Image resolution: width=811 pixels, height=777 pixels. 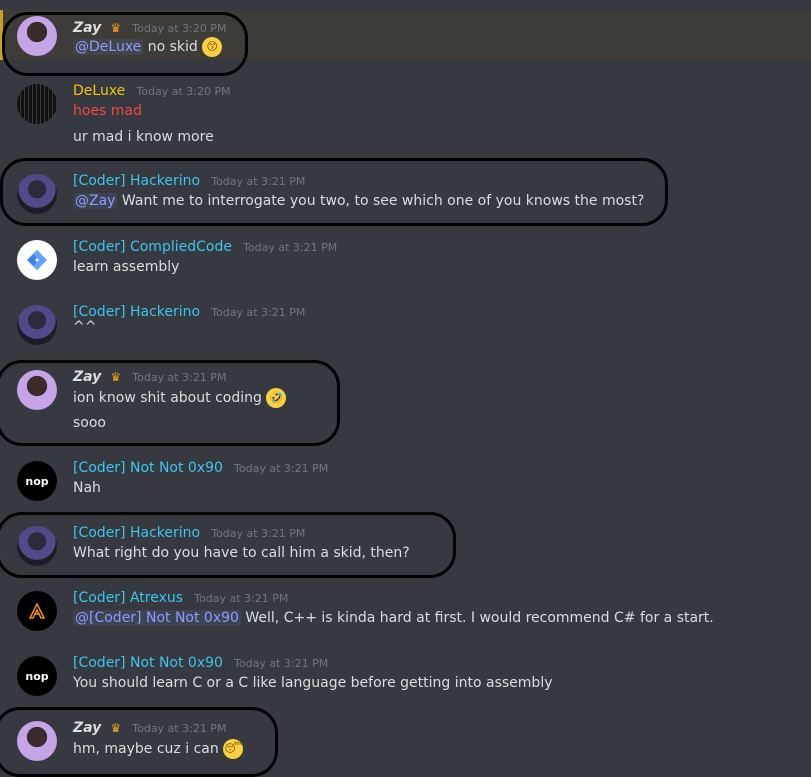 I want to click on rofl-emoji: 🤣, so click(x=276, y=398).